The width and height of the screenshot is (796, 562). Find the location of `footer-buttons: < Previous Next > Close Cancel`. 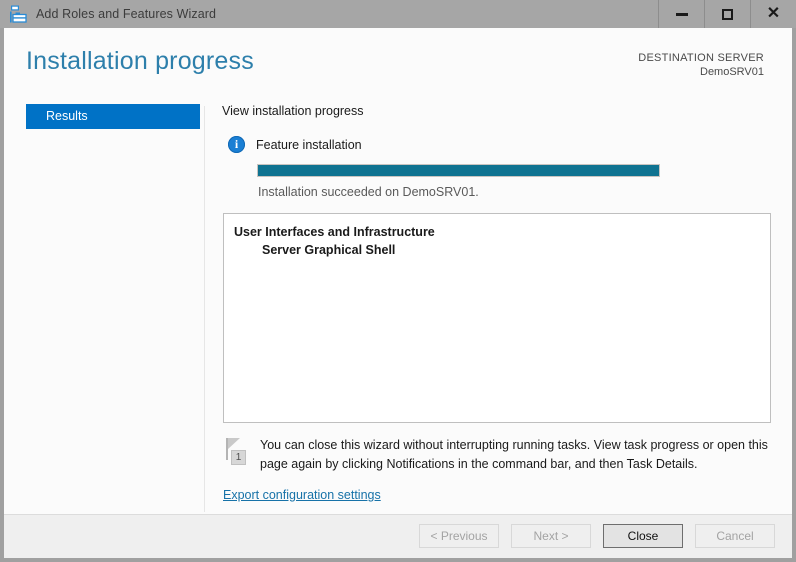

footer-buttons: < Previous Next > Close Cancel is located at coordinates (597, 536).